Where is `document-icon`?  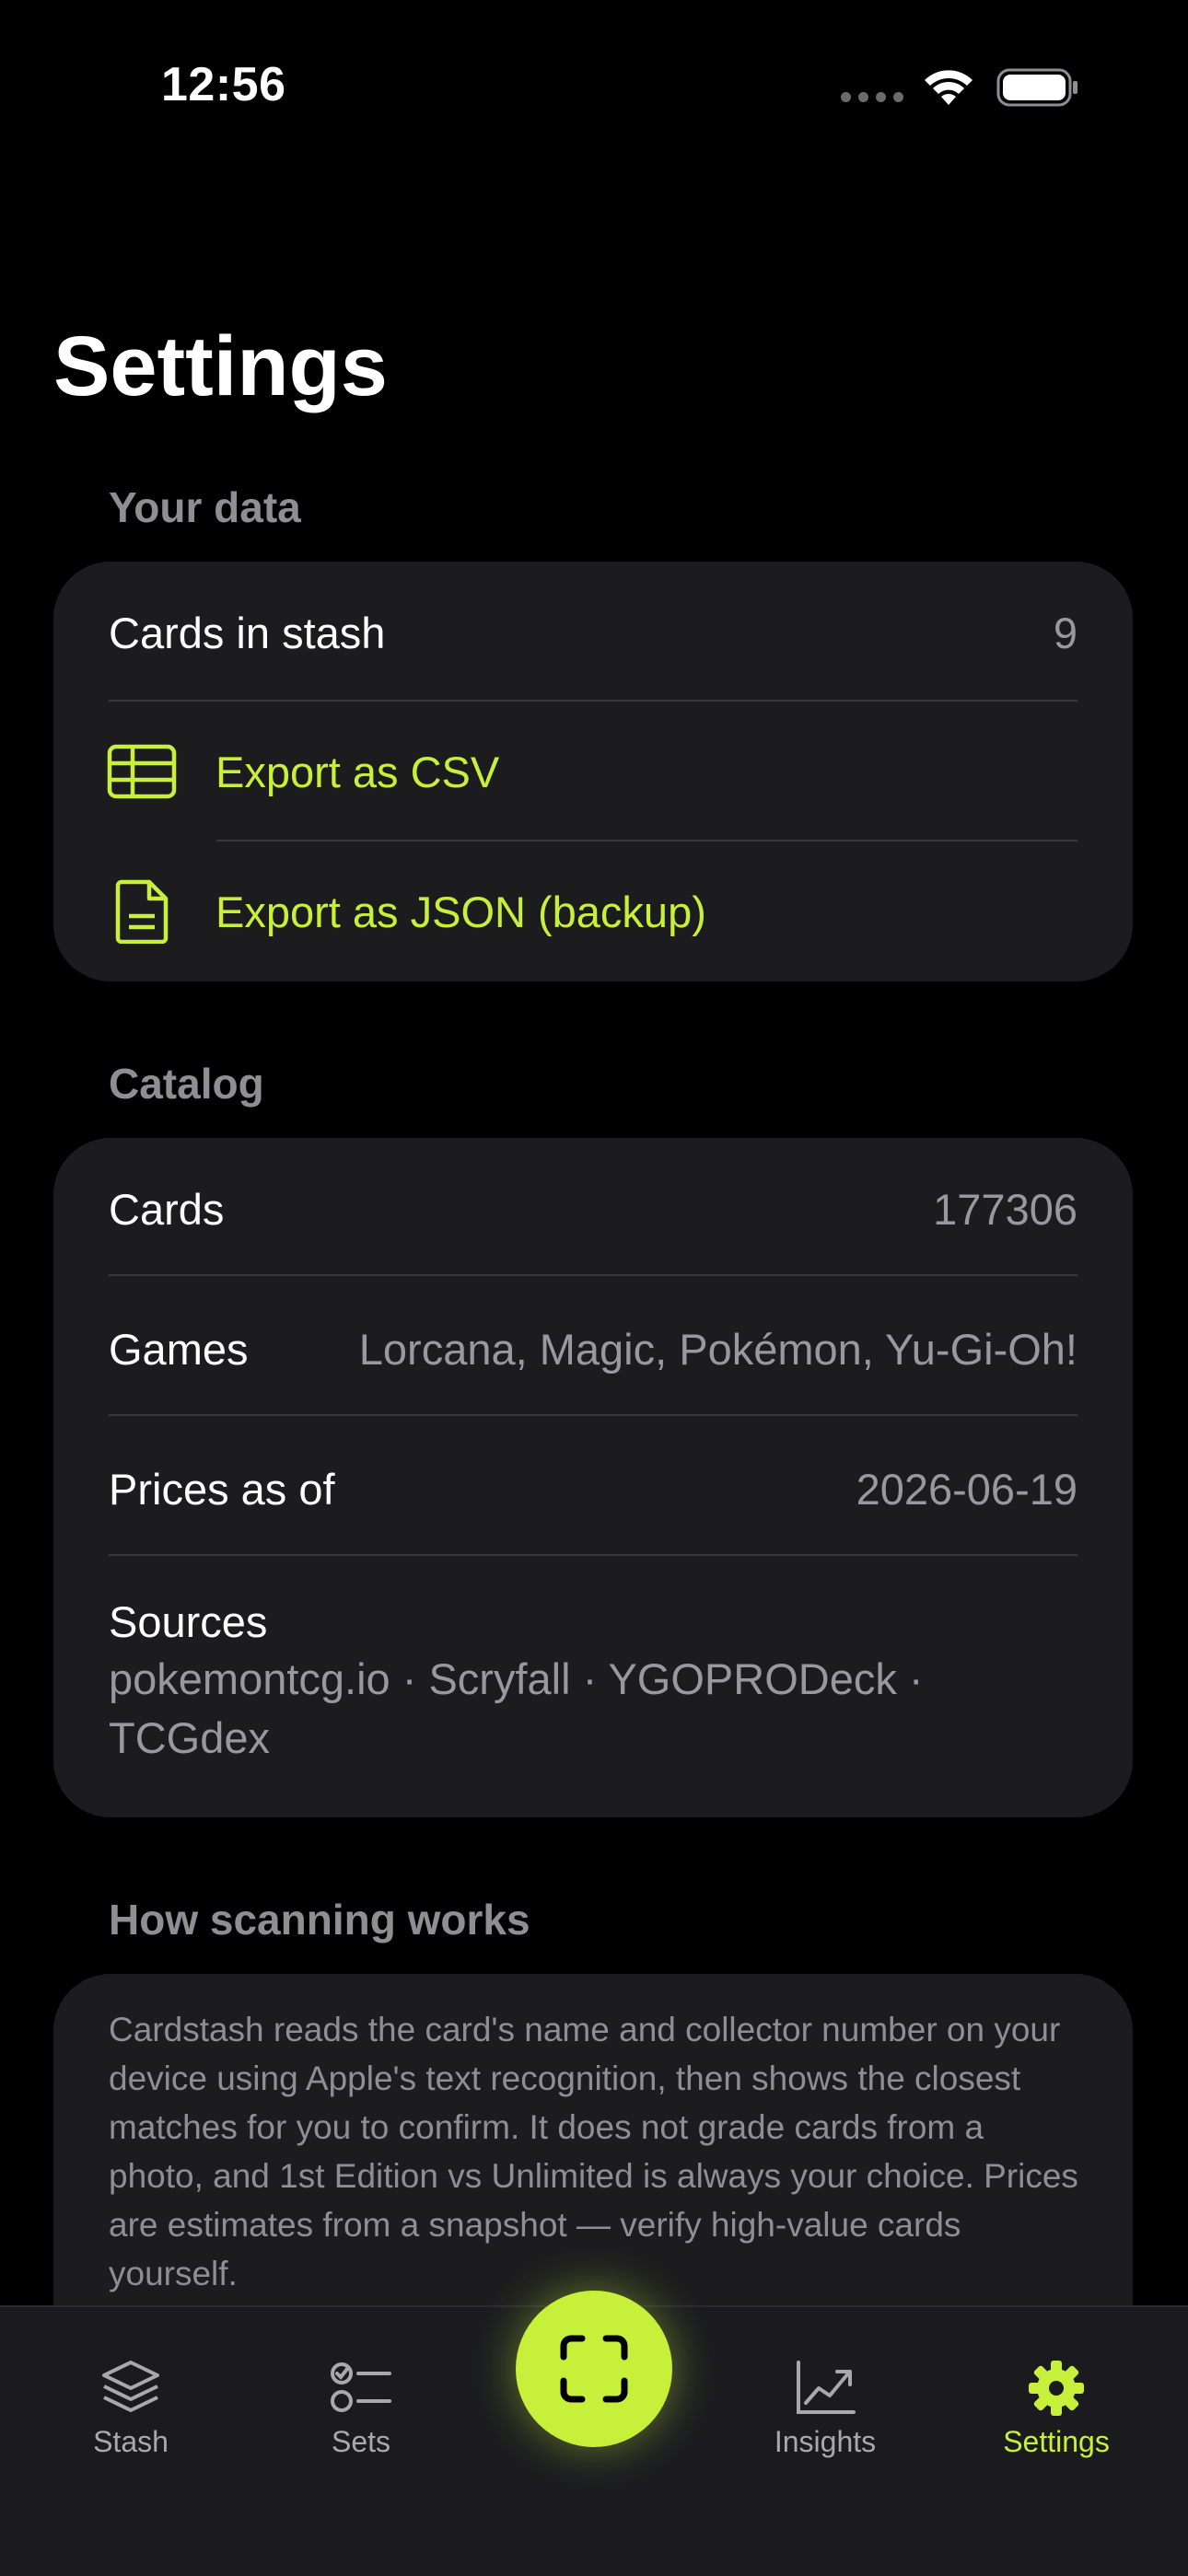 document-icon is located at coordinates (142, 911).